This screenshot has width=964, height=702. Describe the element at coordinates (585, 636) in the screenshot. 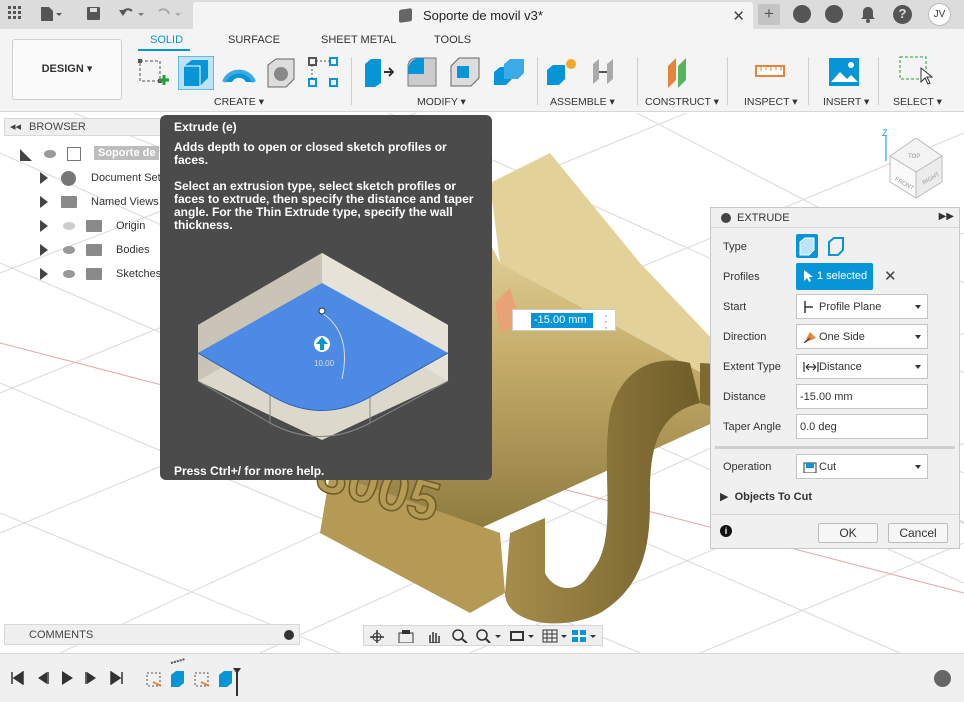

I see `viewports-icon` at that location.